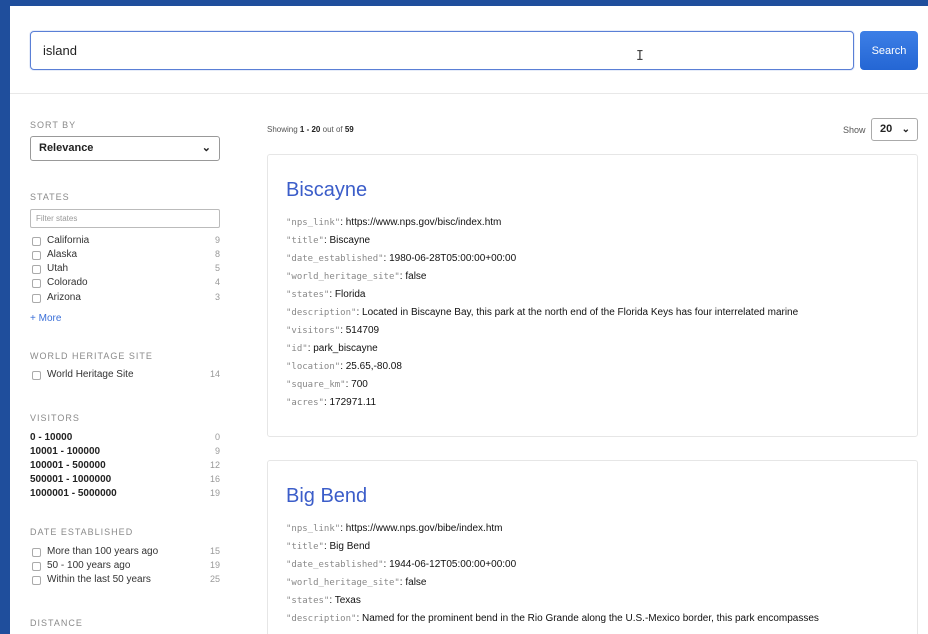  Describe the element at coordinates (305, 547) in the screenshot. I see `field-key: "title"` at that location.